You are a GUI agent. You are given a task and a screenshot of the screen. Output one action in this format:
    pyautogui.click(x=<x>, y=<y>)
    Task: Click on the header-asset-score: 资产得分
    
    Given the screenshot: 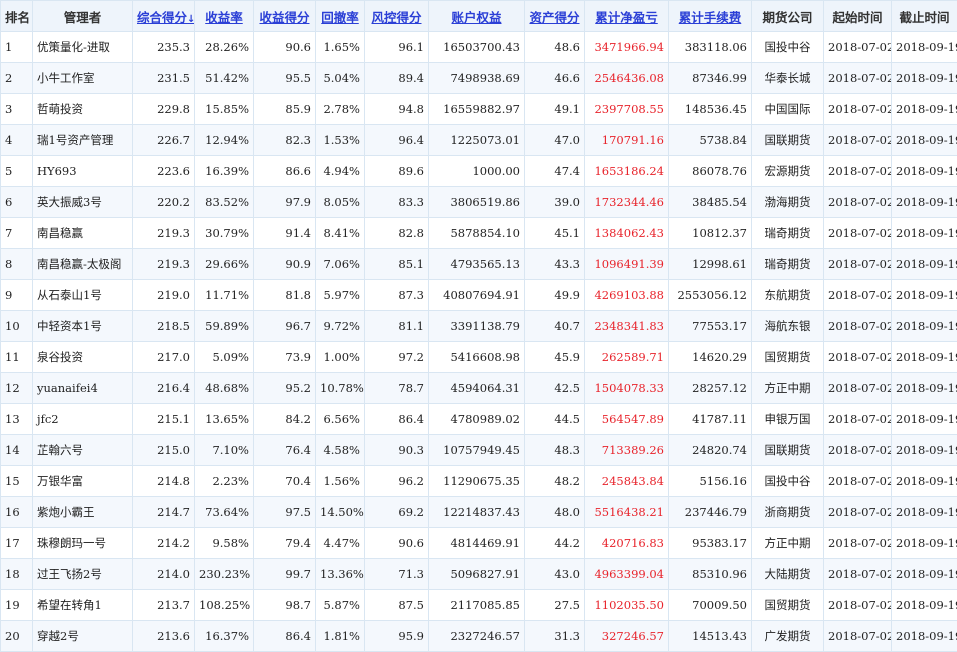 What is the action you would take?
    pyautogui.click(x=555, y=16)
    